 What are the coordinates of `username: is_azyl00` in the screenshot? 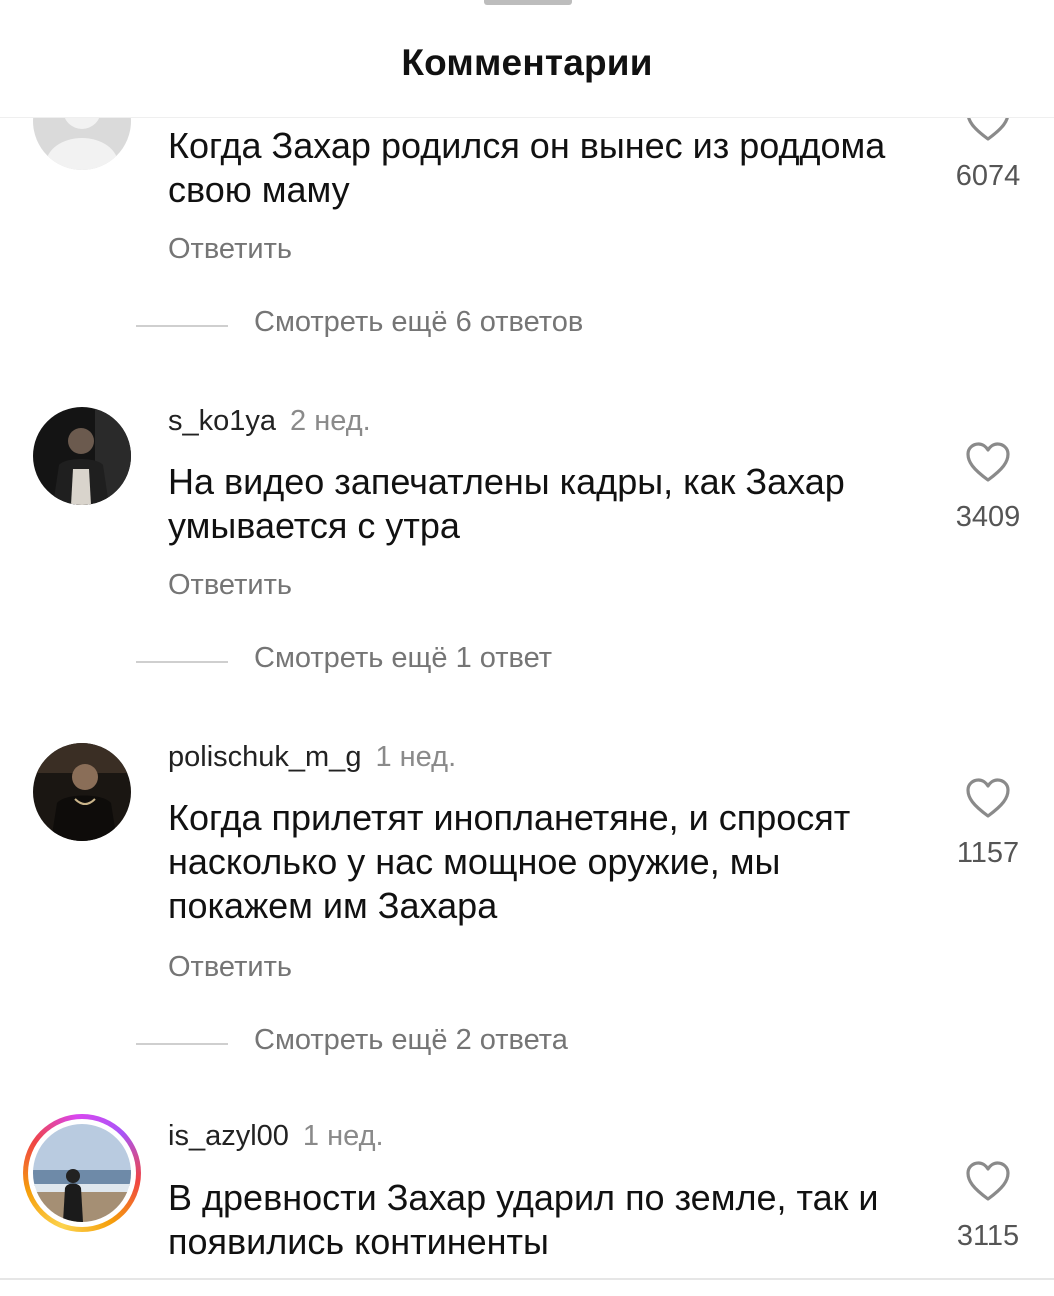 It's located at (228, 1136).